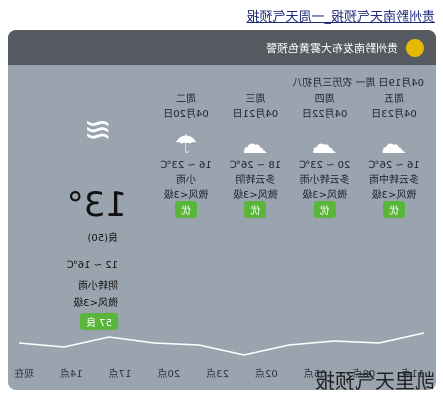  What do you see at coordinates (120, 374) in the screenshot?
I see `hour-label: 17点` at bounding box center [120, 374].